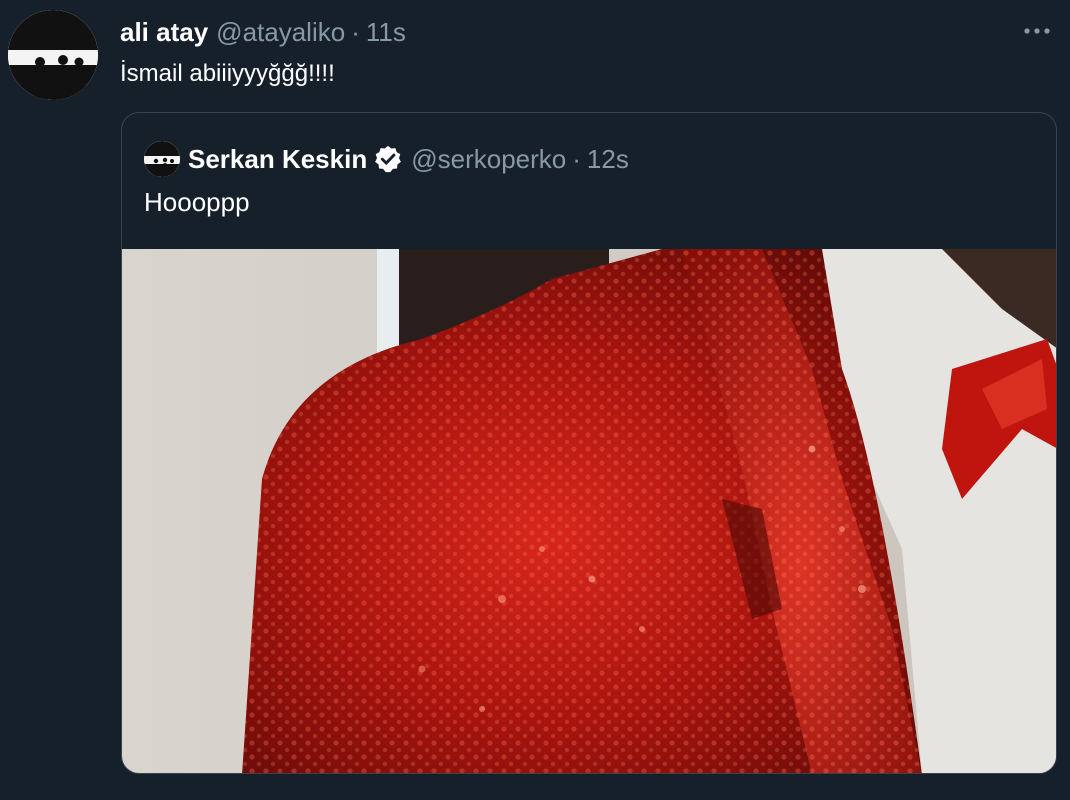  What do you see at coordinates (489, 158) in the screenshot?
I see `quoted-author-handle: @serkoperko` at bounding box center [489, 158].